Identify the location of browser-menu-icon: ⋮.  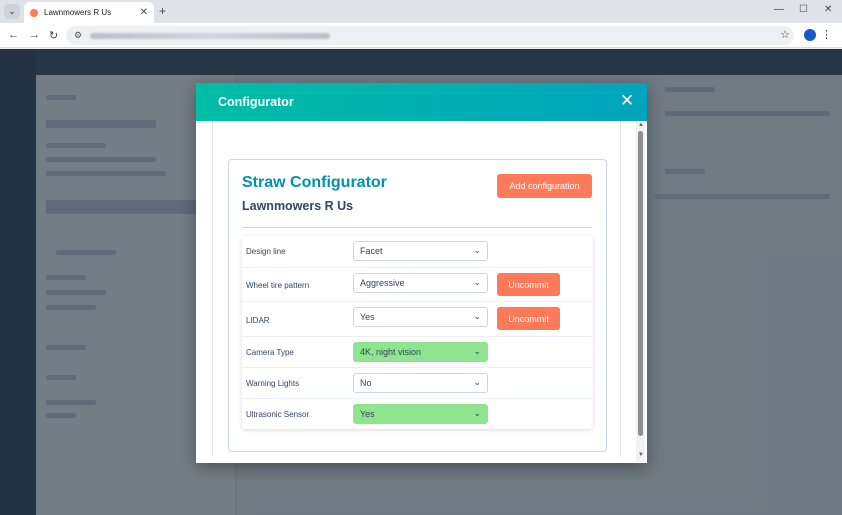
(826, 34).